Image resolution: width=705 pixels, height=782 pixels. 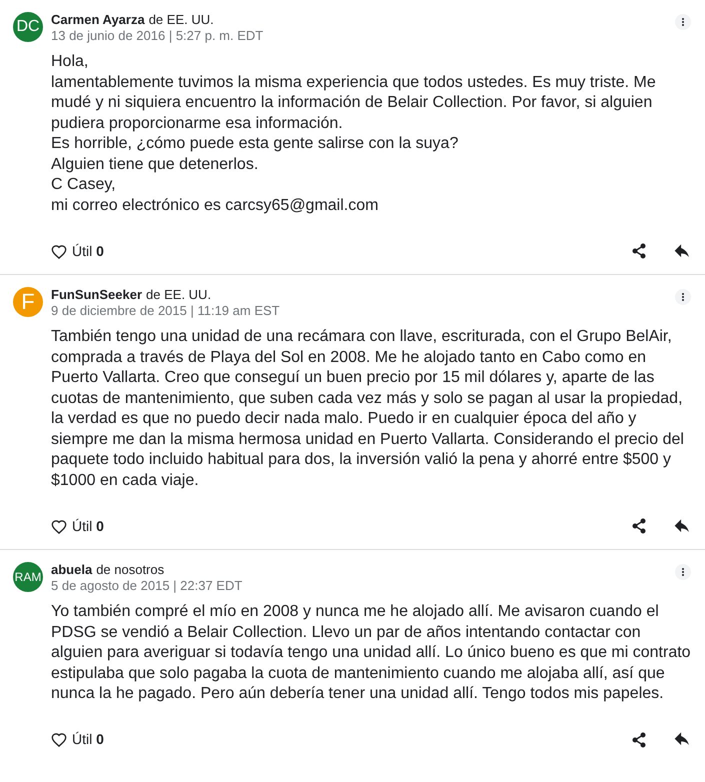 What do you see at coordinates (147, 586) in the screenshot?
I see `review-date: 5 de agosto de 2015 | 22:37 EDT` at bounding box center [147, 586].